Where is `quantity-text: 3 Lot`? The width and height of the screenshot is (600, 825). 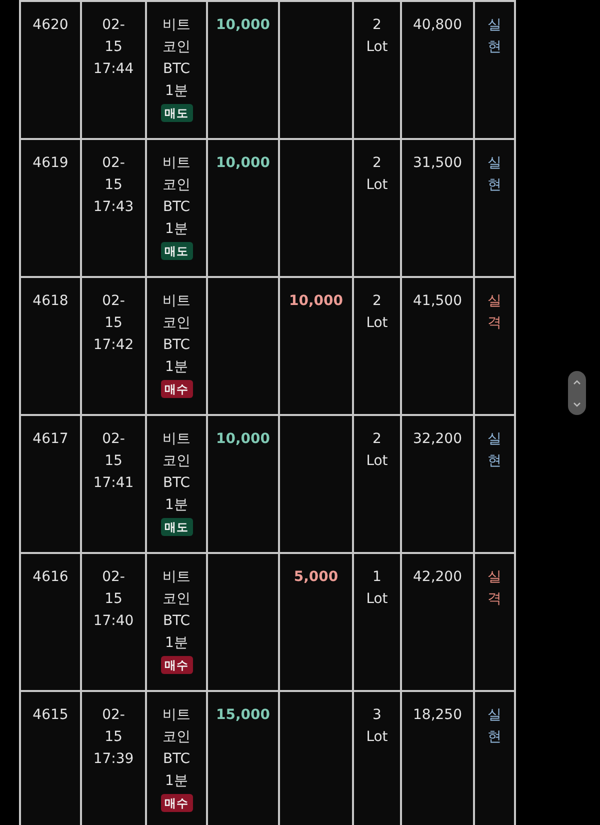
quantity-text: 3 Lot is located at coordinates (377, 726).